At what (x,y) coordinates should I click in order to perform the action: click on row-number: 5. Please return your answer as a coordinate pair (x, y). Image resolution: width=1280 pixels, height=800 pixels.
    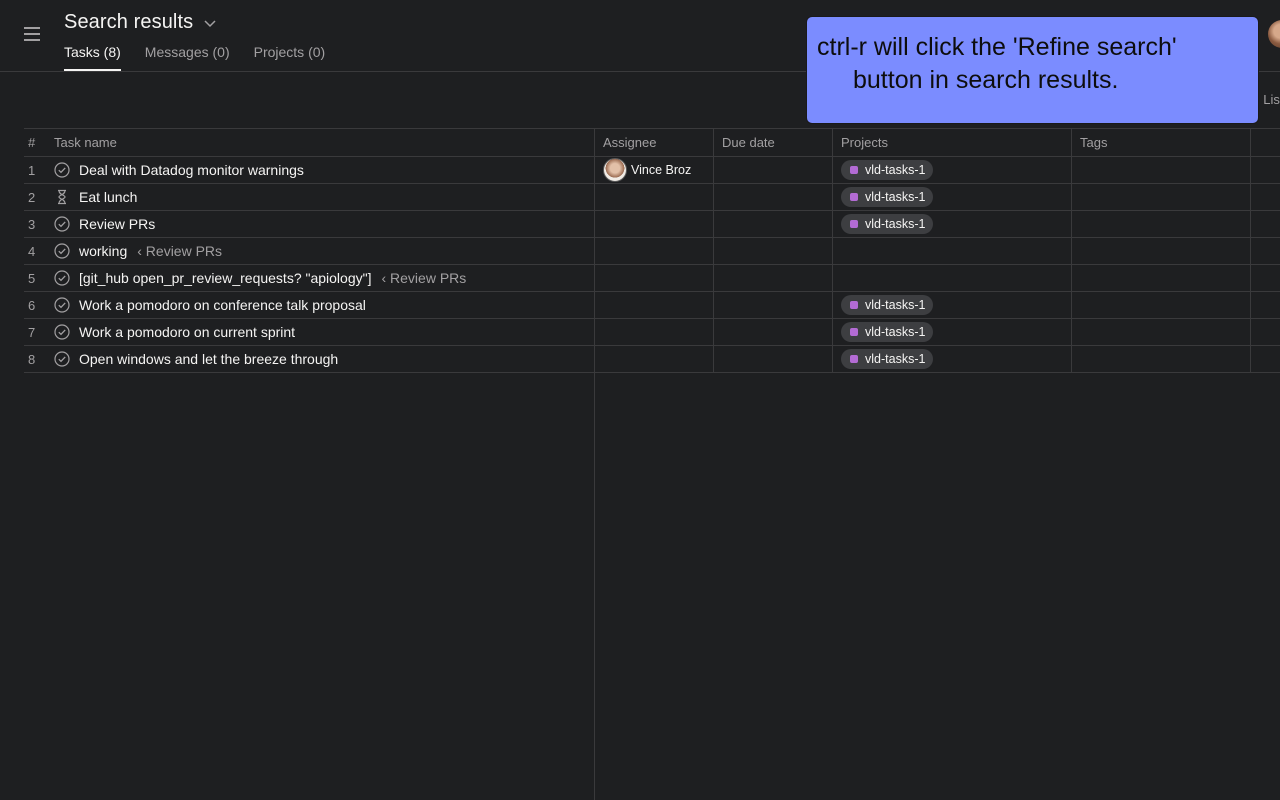
    Looking at the image, I should click on (32, 278).